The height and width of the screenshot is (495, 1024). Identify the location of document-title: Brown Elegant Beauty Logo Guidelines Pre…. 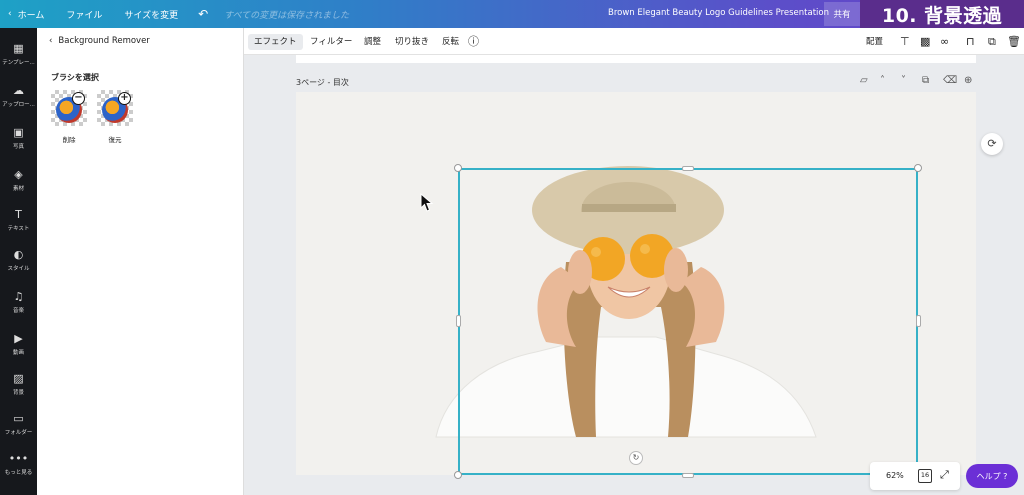
(718, 13).